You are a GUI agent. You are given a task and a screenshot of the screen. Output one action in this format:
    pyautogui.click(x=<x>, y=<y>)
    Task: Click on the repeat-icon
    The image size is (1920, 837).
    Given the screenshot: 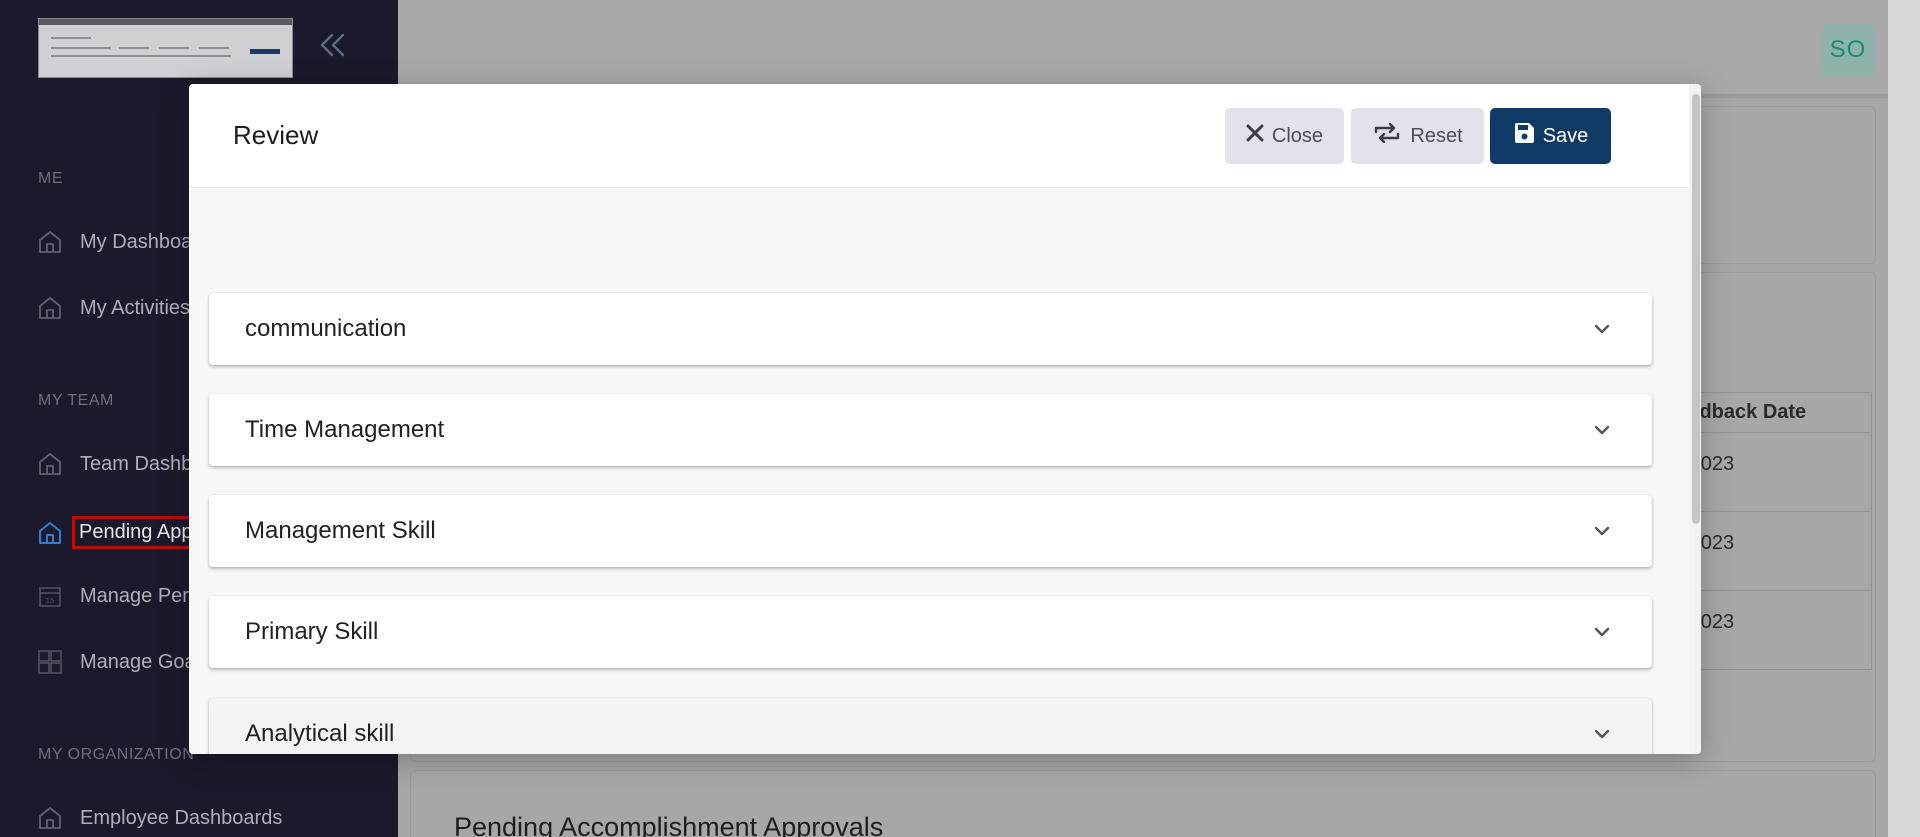 What is the action you would take?
    pyautogui.click(x=1387, y=135)
    